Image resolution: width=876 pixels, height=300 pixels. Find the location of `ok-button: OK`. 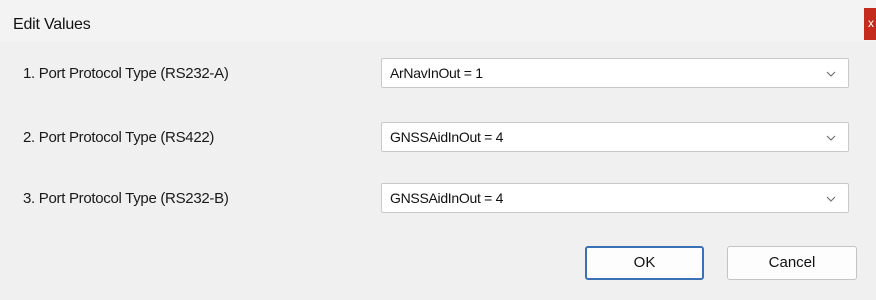

ok-button: OK is located at coordinates (644, 263).